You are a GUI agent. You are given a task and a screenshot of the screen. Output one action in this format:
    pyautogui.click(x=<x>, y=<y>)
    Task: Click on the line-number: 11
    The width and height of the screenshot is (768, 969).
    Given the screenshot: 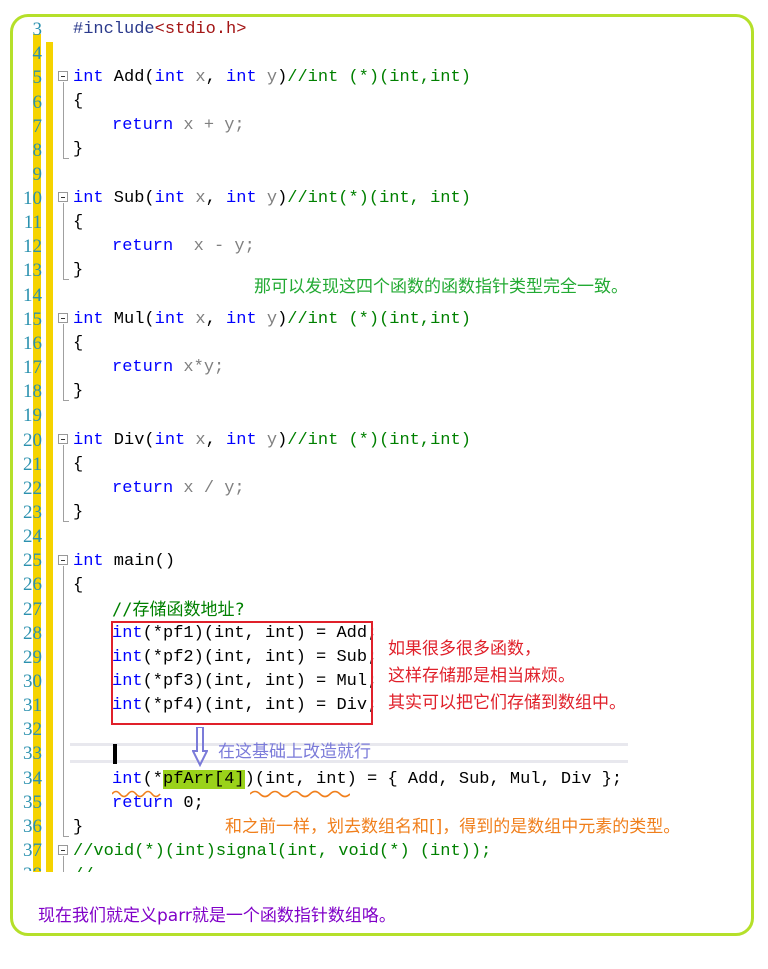 What is the action you would take?
    pyautogui.click(x=32, y=222)
    